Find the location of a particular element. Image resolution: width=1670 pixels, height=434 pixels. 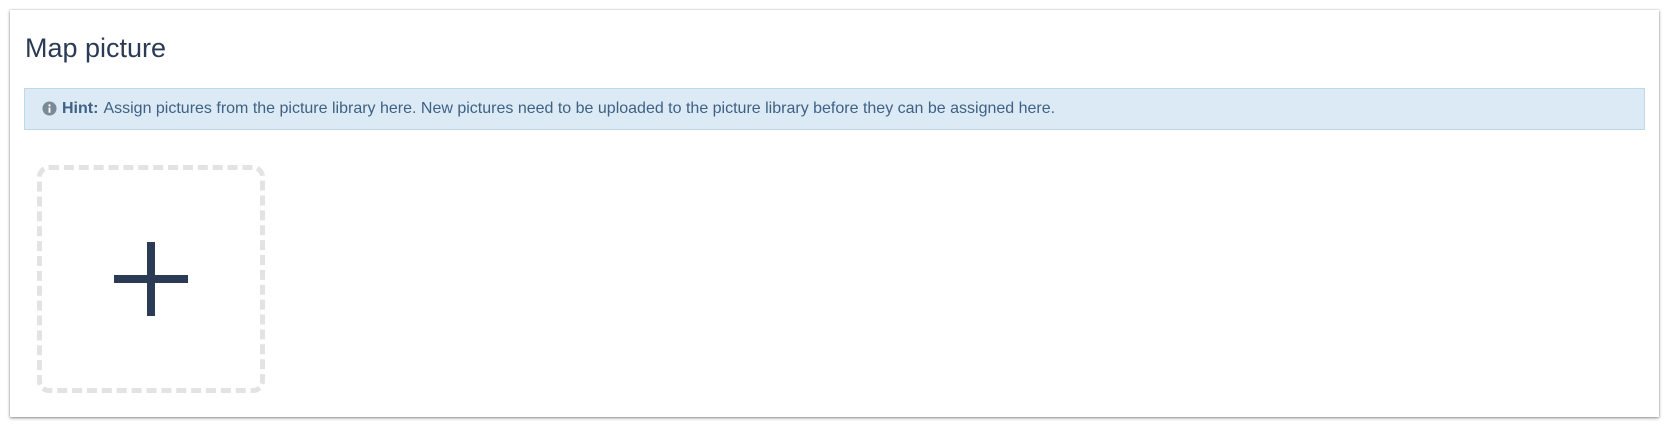

add-picture-button is located at coordinates (151, 279).